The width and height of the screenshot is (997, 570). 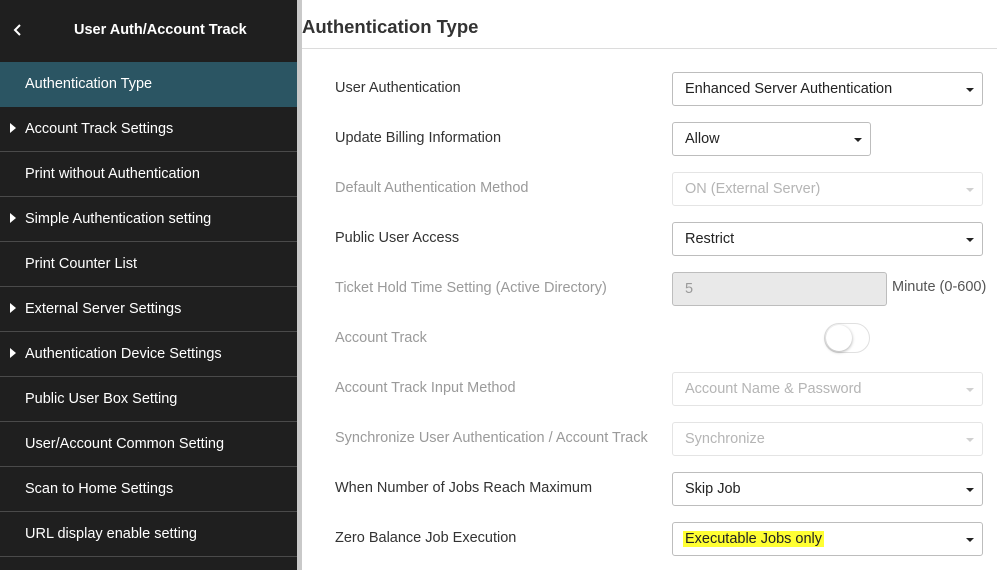 What do you see at coordinates (710, 239) in the screenshot?
I see `select-value: Restrict` at bounding box center [710, 239].